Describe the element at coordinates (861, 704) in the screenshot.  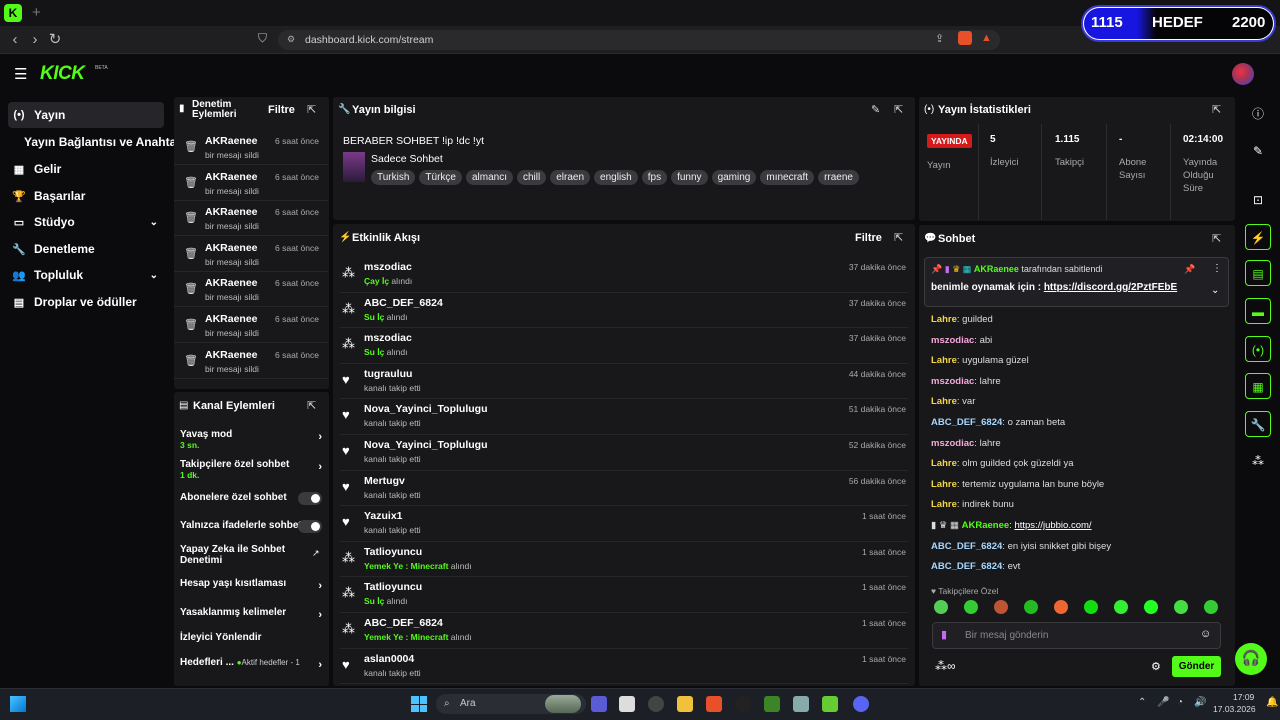
I see `discord-icon` at that location.